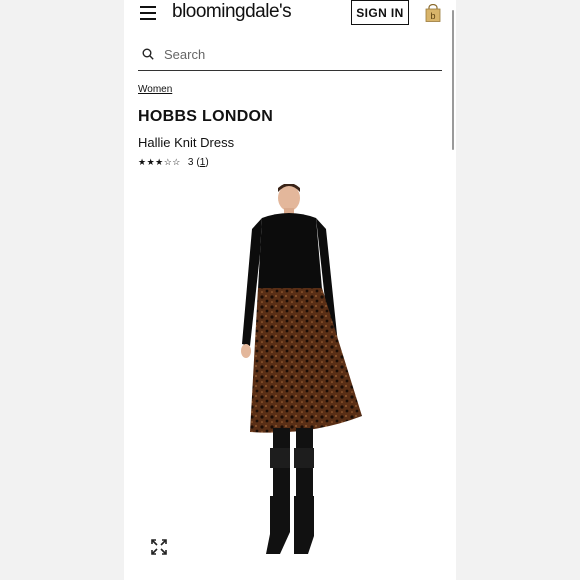 This screenshot has height=580, width=580. Describe the element at coordinates (453, 80) in the screenshot. I see `scrollbar` at that location.